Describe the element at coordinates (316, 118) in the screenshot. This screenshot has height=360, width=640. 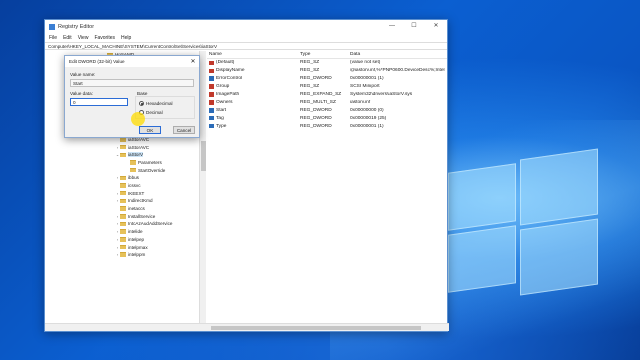
I see `value-type-cell: REG_DWORD` at that location.